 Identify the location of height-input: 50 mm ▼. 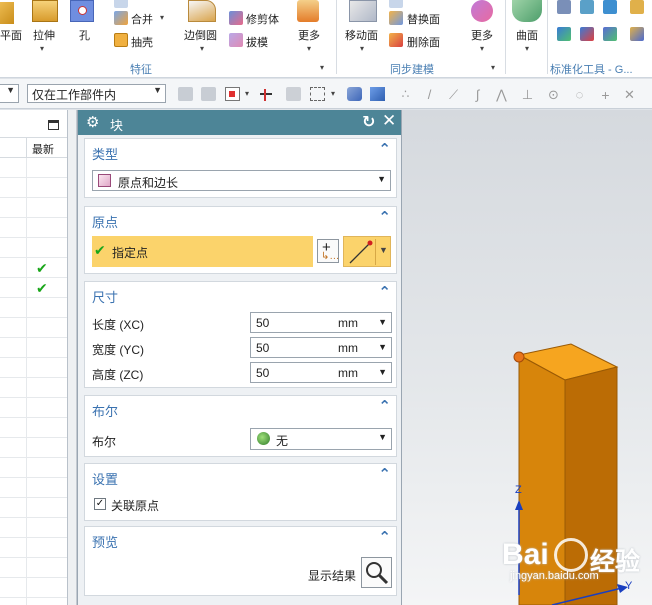
(321, 372).